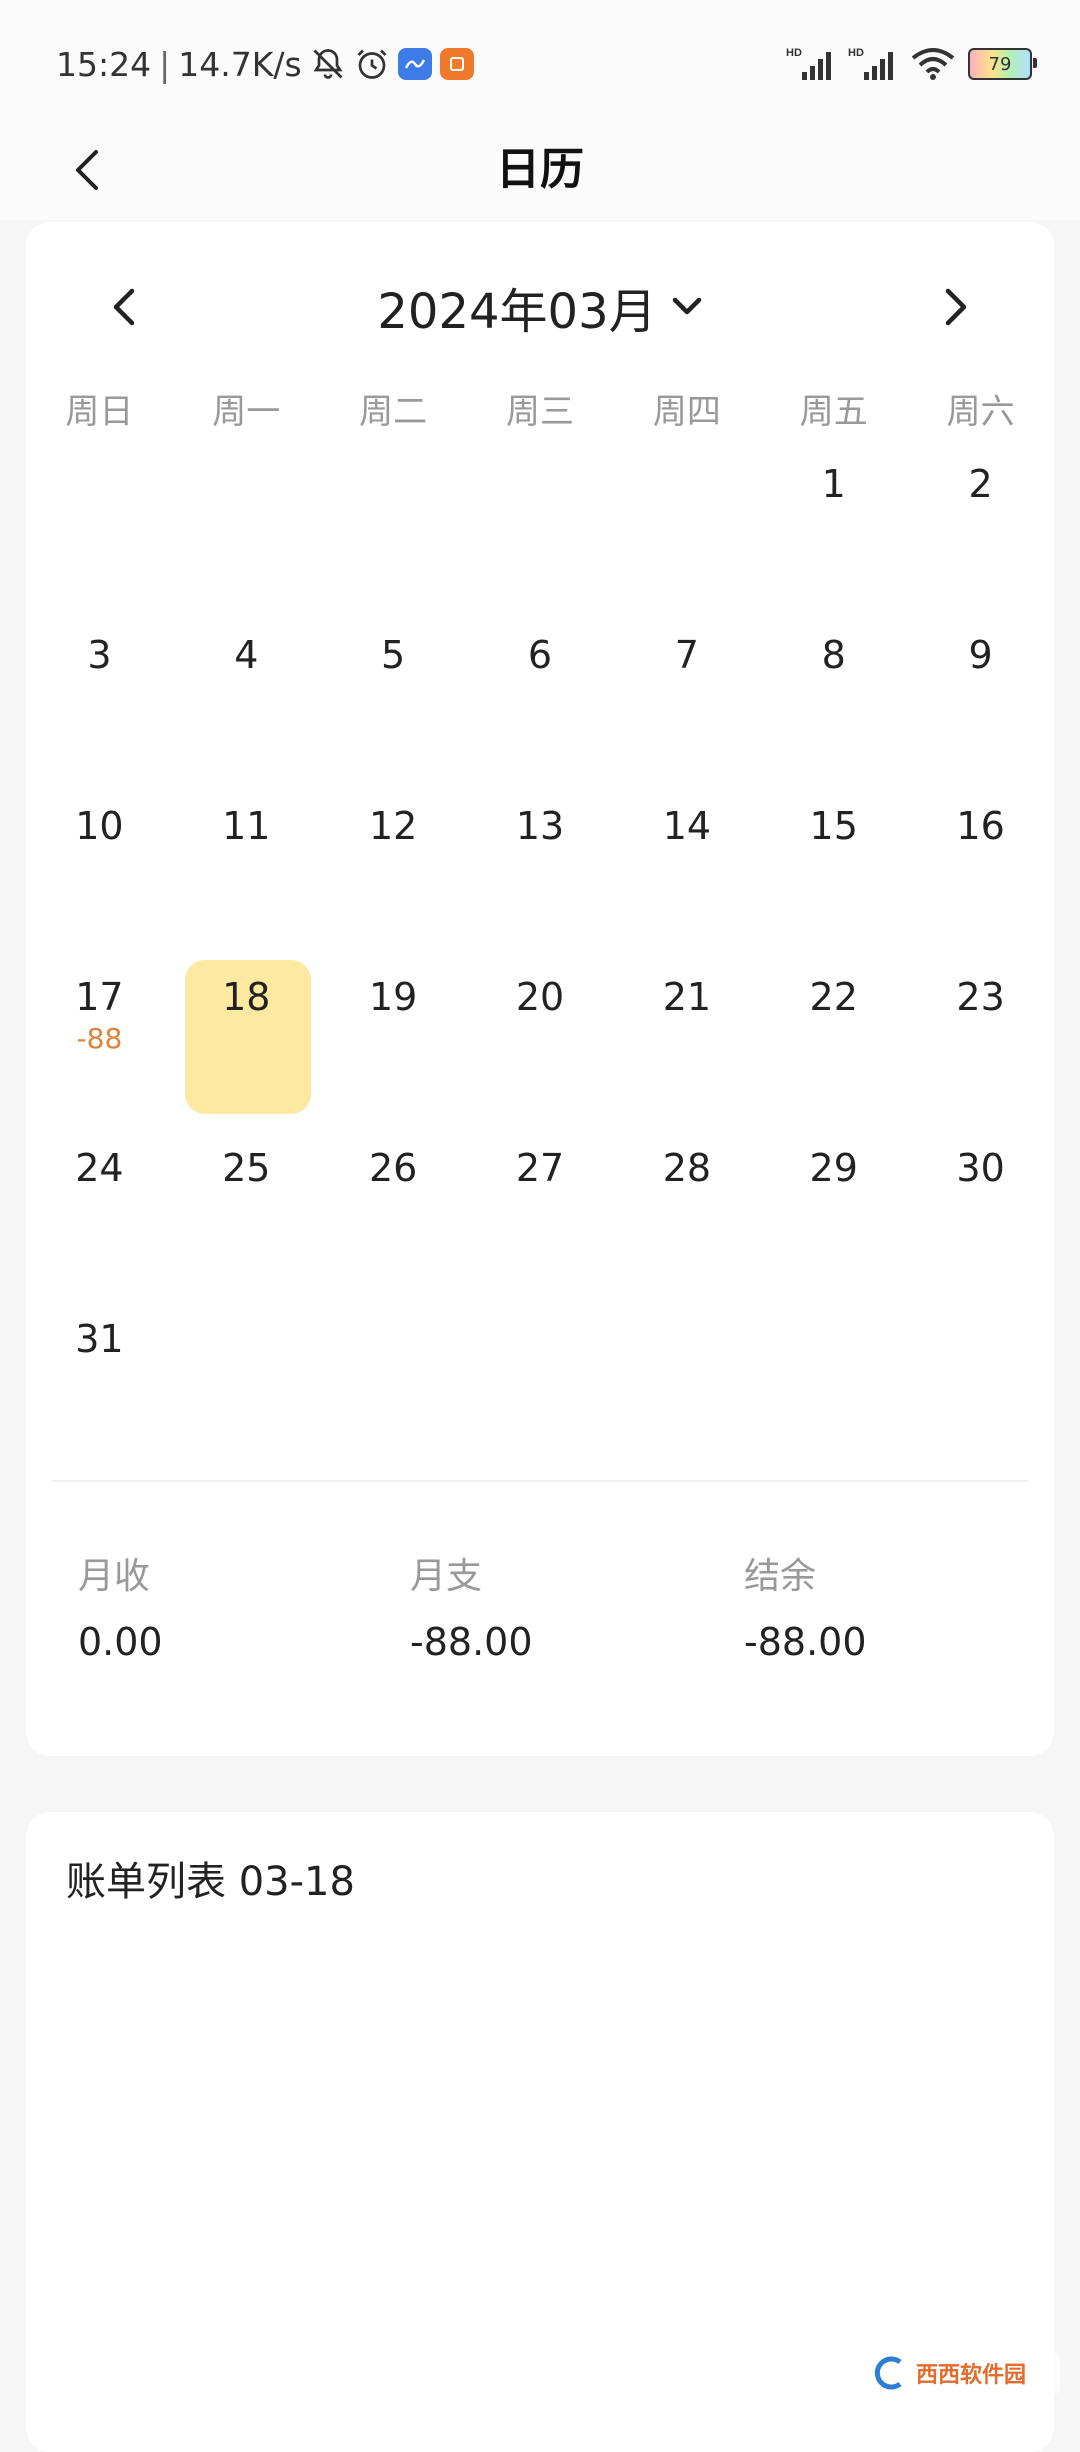  Describe the element at coordinates (246, 997) in the screenshot. I see `day-number: 18` at that location.